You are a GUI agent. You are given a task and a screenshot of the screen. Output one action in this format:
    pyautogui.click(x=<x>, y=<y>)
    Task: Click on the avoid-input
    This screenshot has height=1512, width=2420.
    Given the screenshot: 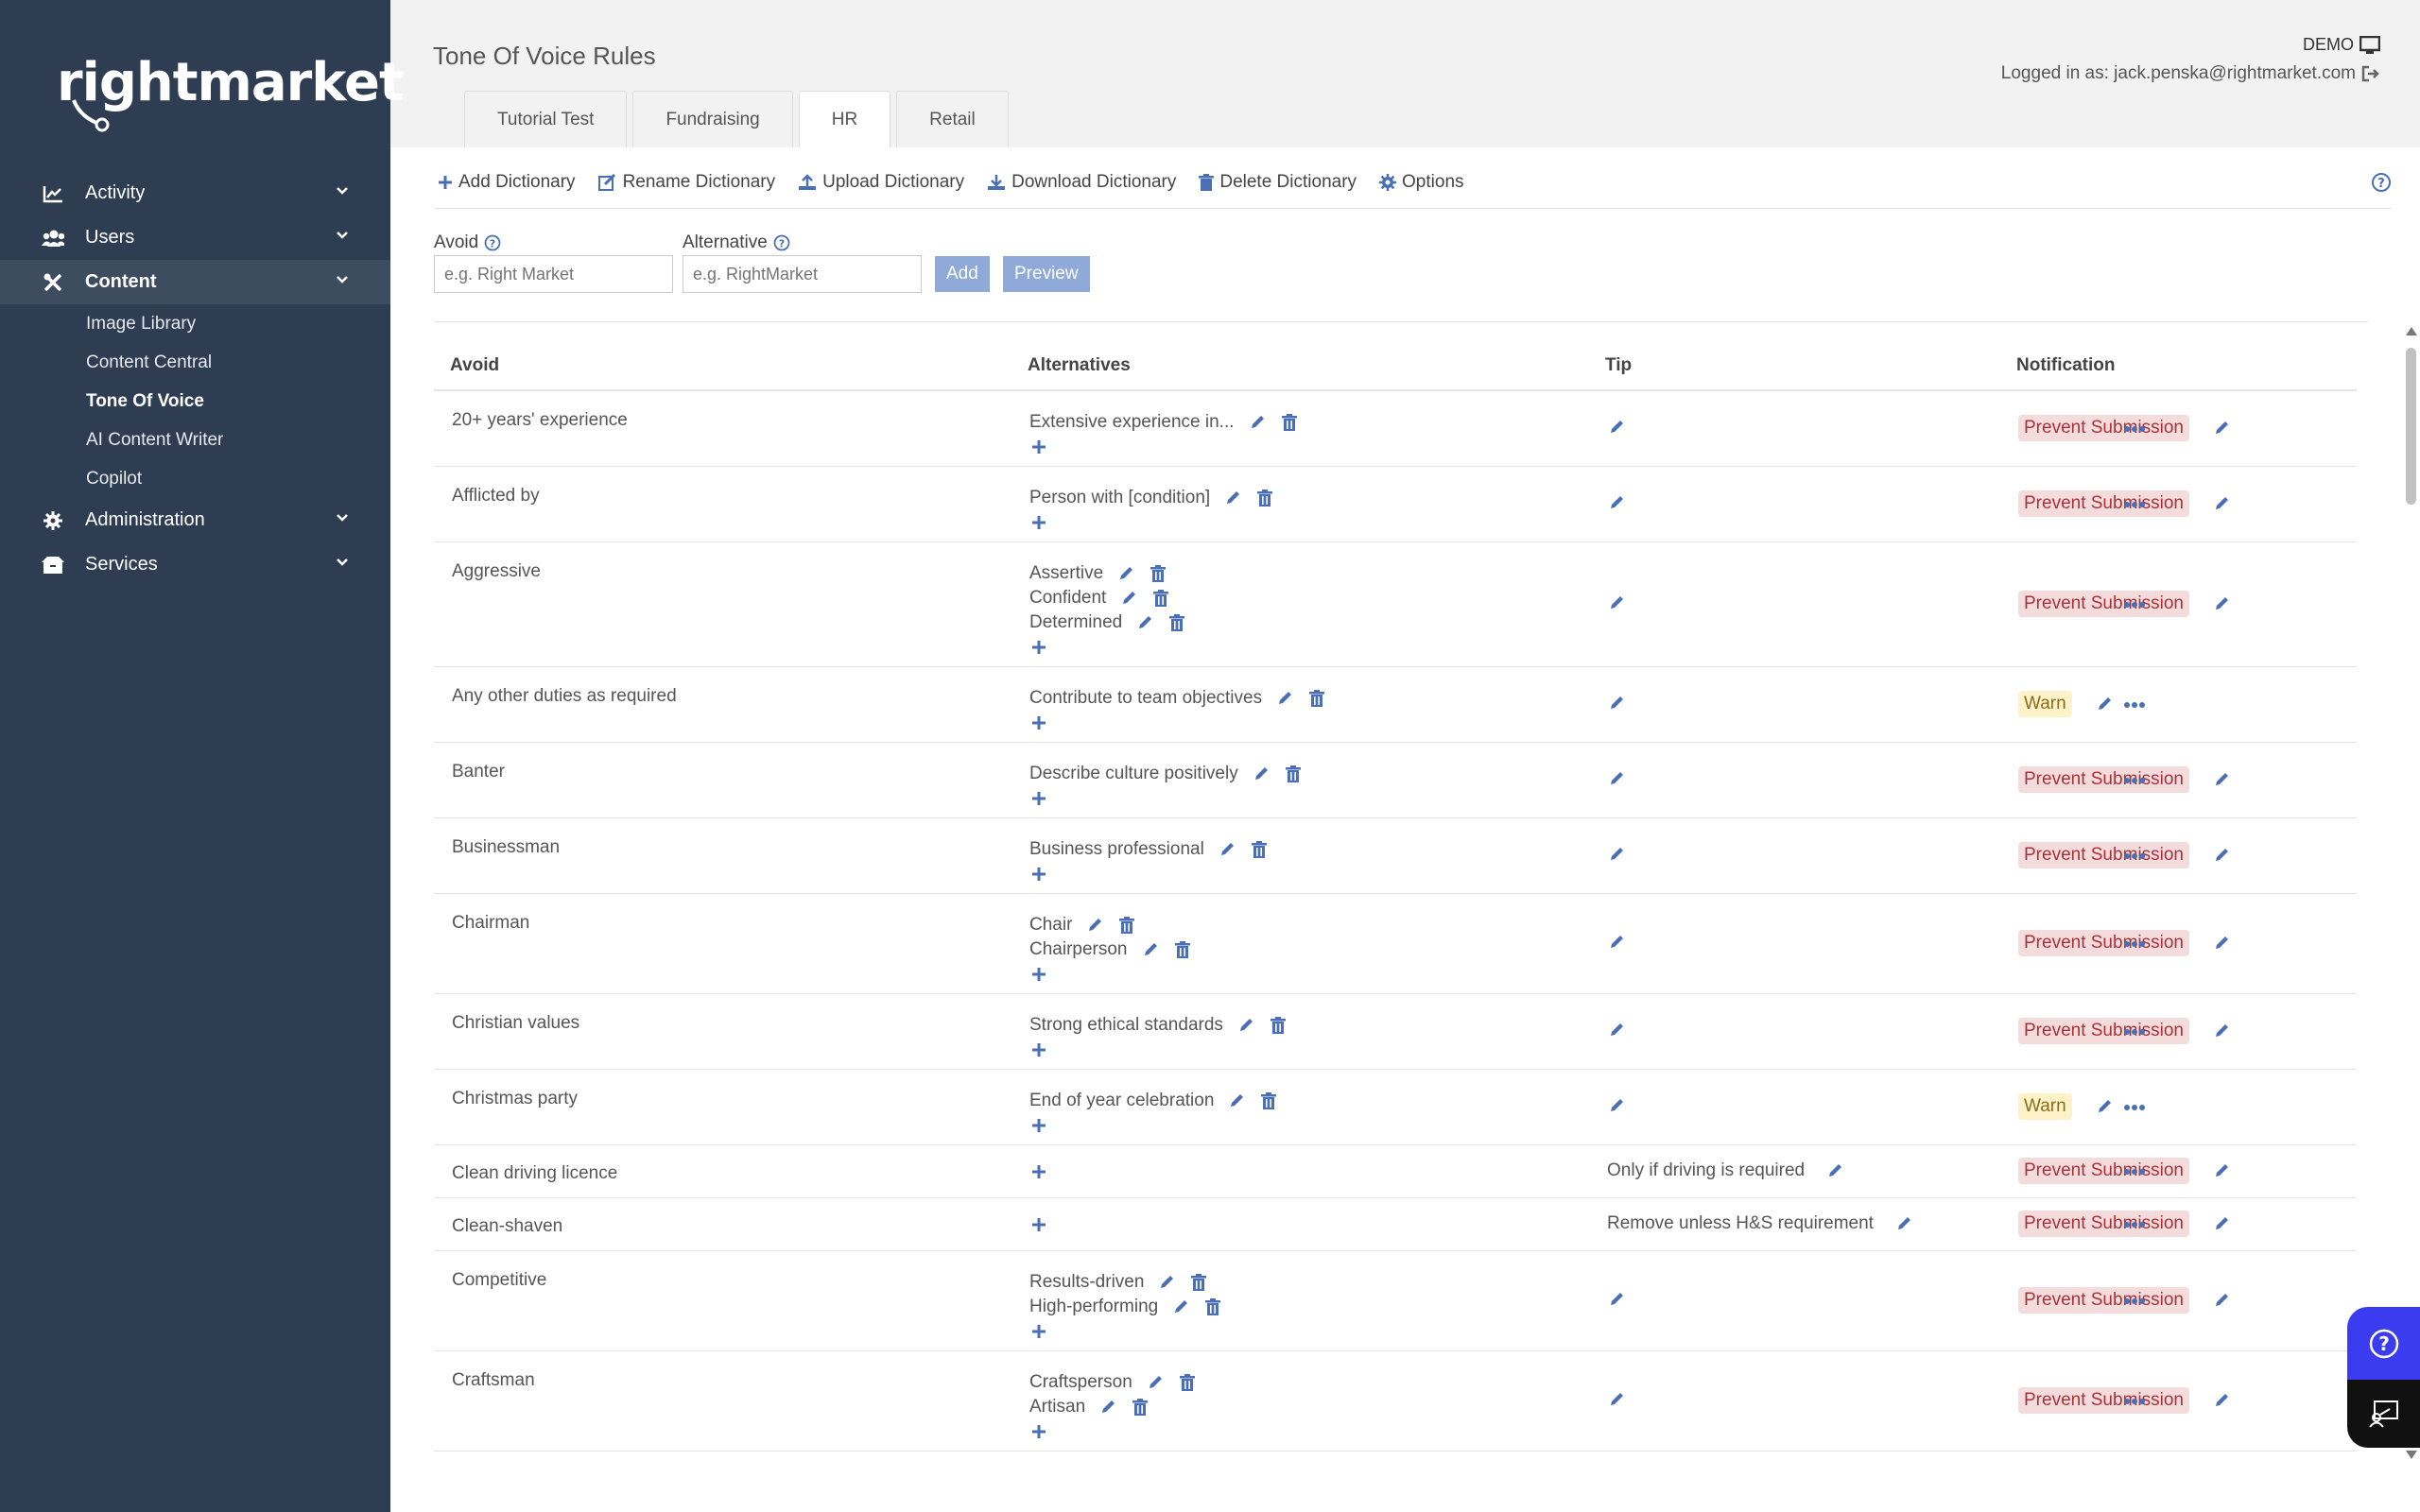 What is the action you would take?
    pyautogui.click(x=553, y=274)
    